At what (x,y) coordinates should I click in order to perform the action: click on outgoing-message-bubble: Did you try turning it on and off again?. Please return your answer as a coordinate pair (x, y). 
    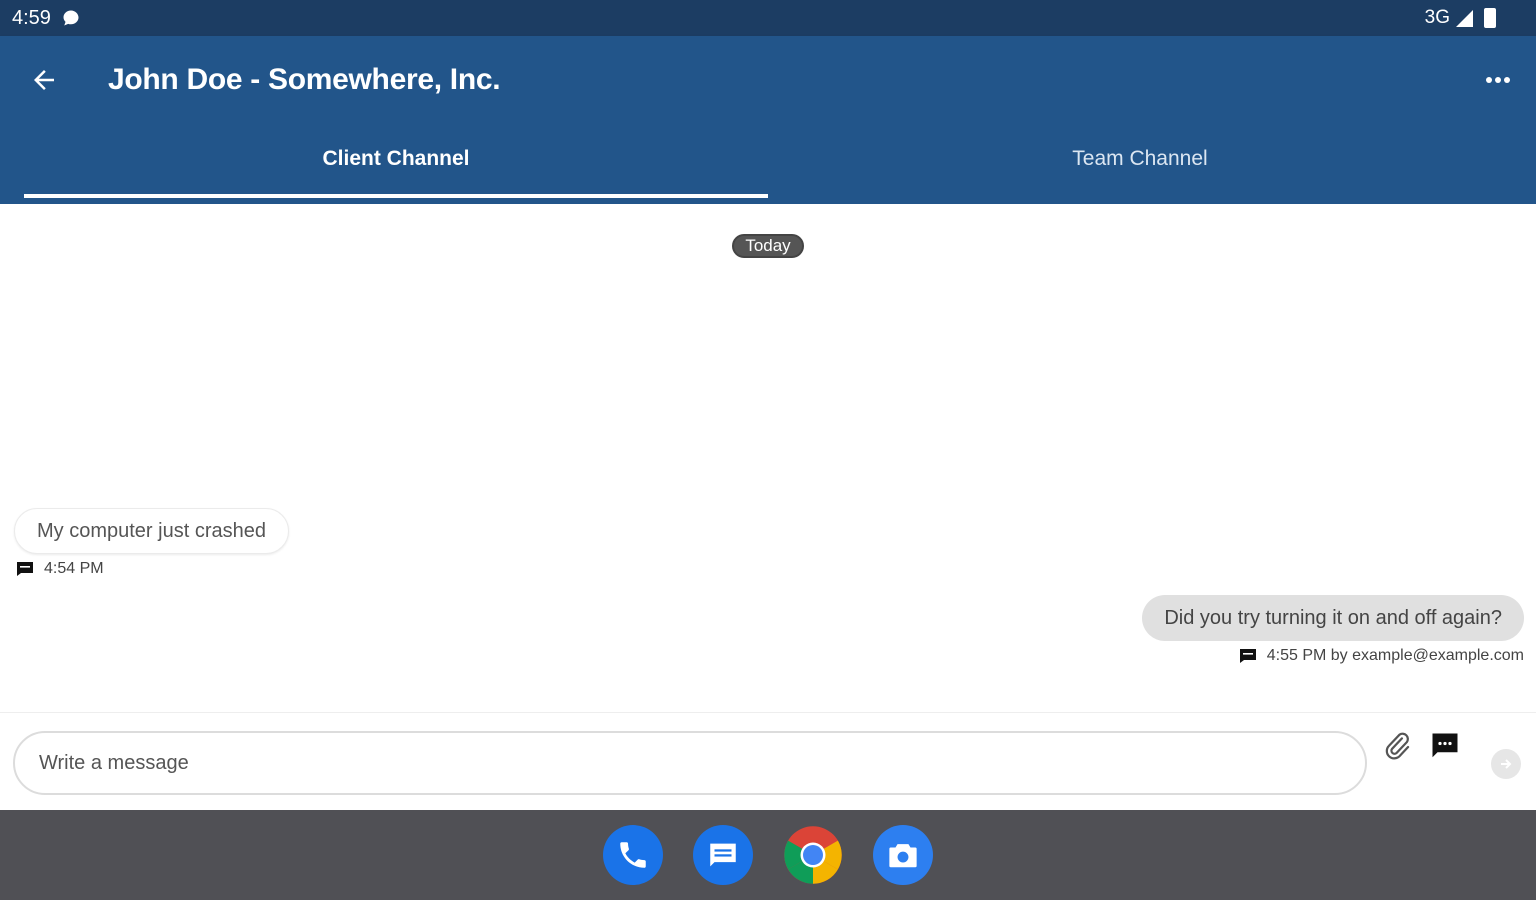
    Looking at the image, I should click on (1333, 618).